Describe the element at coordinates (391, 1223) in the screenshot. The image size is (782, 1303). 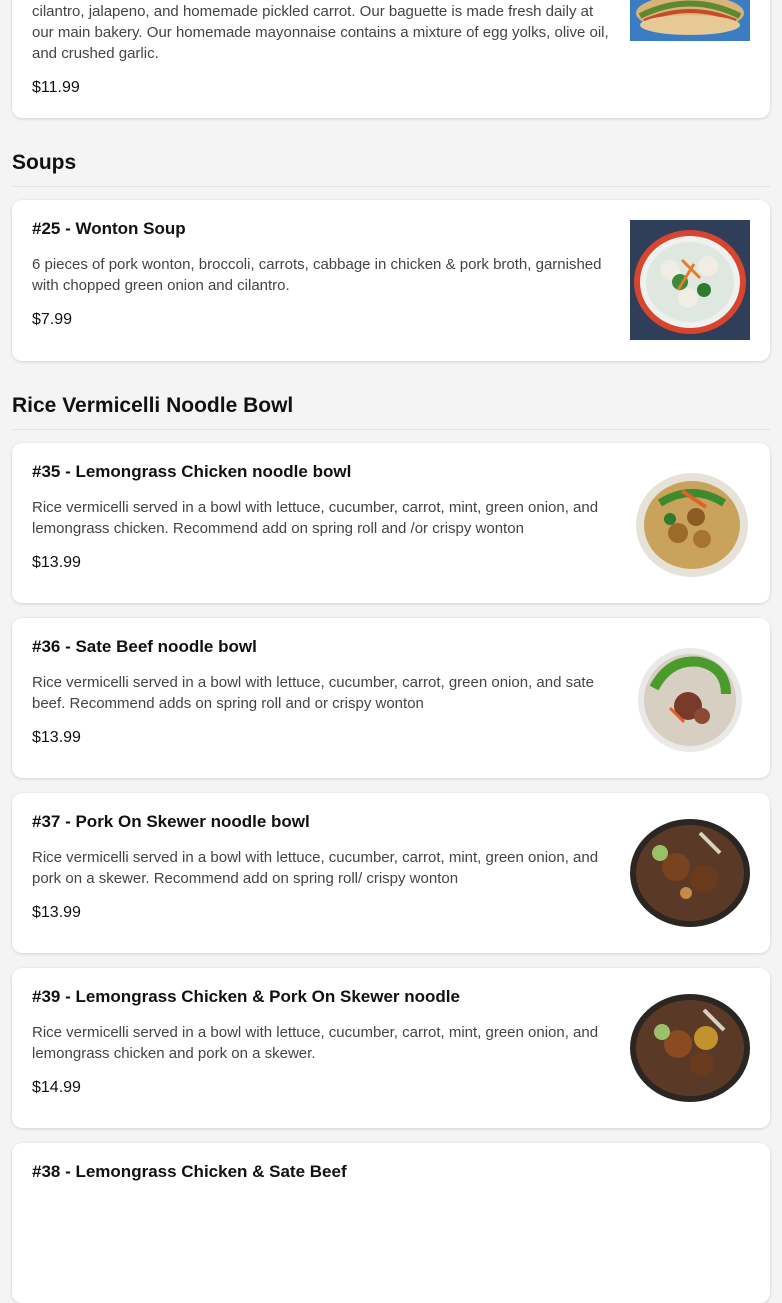
I see `menu-item-card: #38 - Lemongrass Chicken & Sate Beef` at that location.